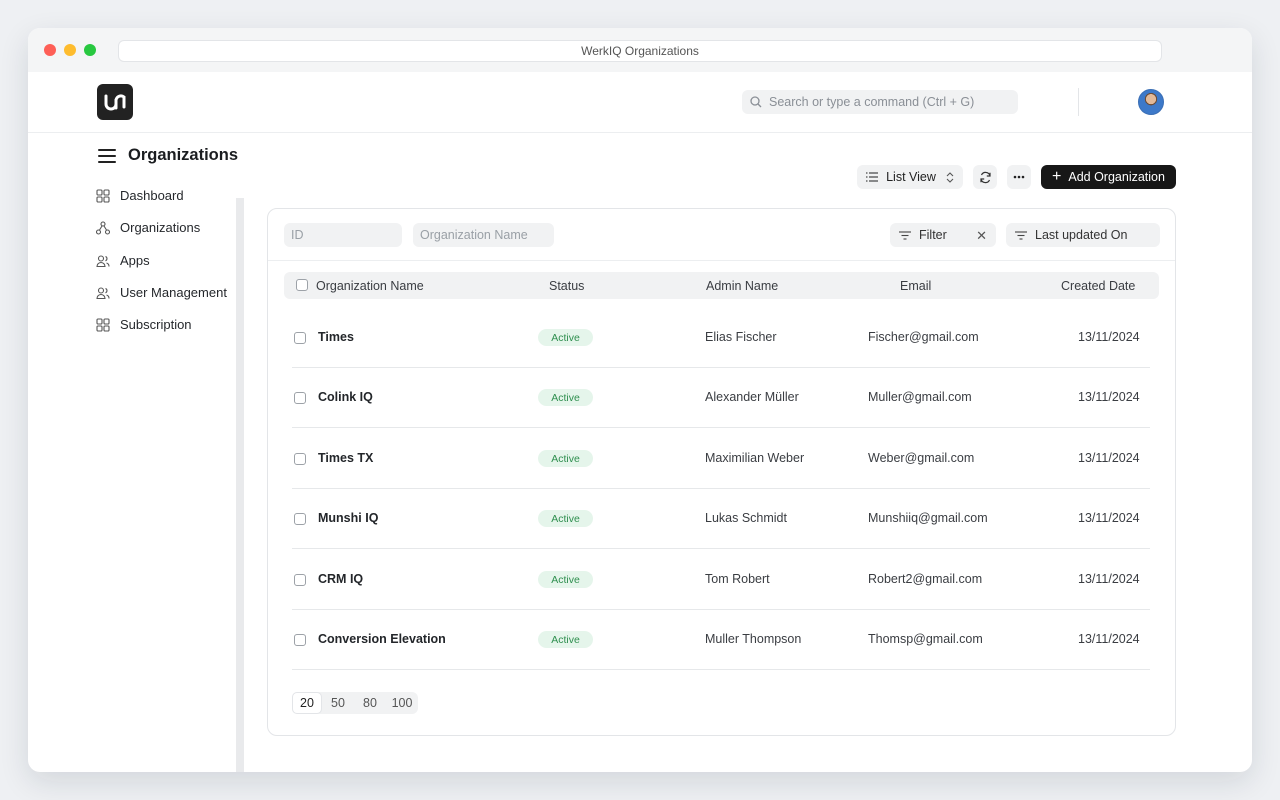  I want to click on app-logo, so click(115, 102).